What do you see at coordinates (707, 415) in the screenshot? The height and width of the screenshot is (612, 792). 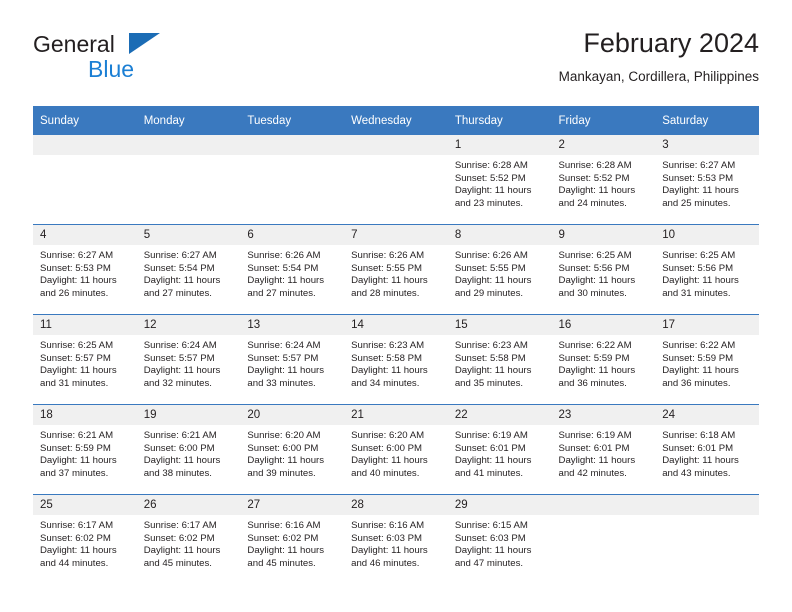 I see `day-number: 24` at bounding box center [707, 415].